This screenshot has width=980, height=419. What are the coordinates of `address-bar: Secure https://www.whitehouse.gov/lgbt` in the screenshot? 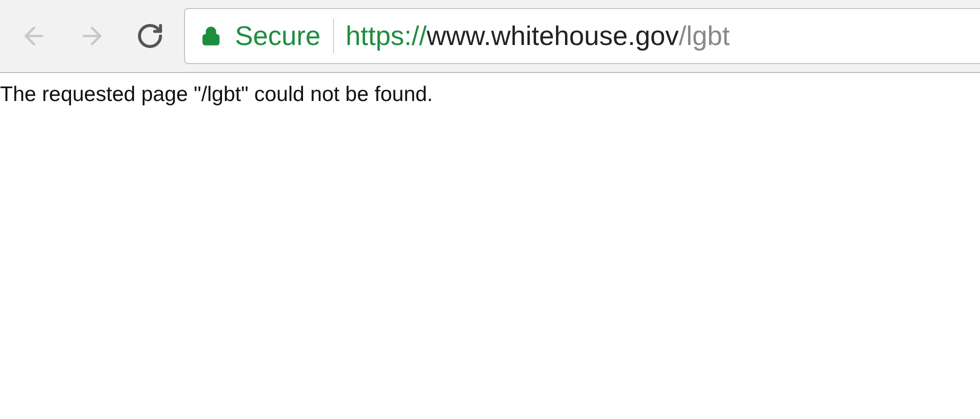 It's located at (582, 36).